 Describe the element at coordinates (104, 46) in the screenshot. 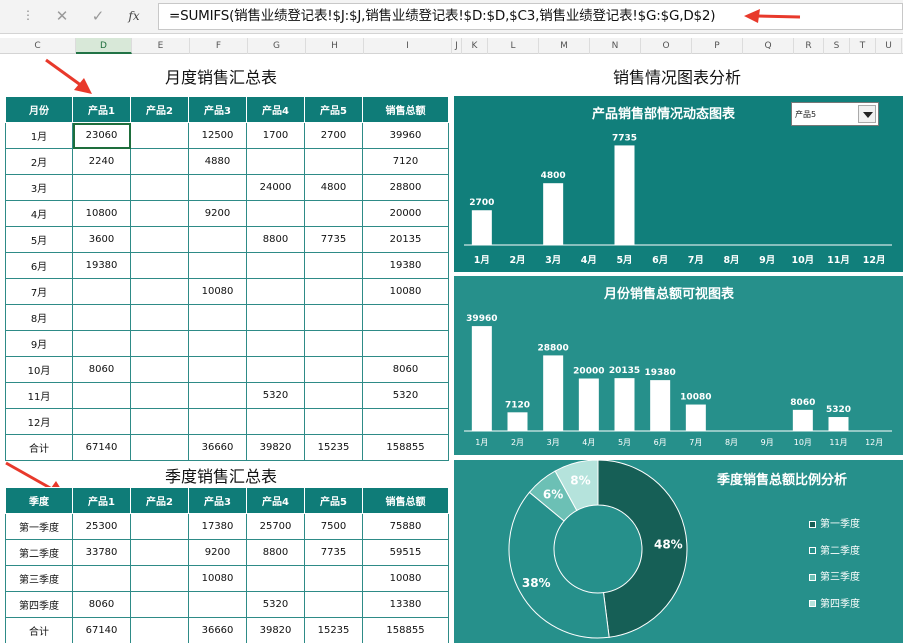

I see `column-header-d: D` at that location.